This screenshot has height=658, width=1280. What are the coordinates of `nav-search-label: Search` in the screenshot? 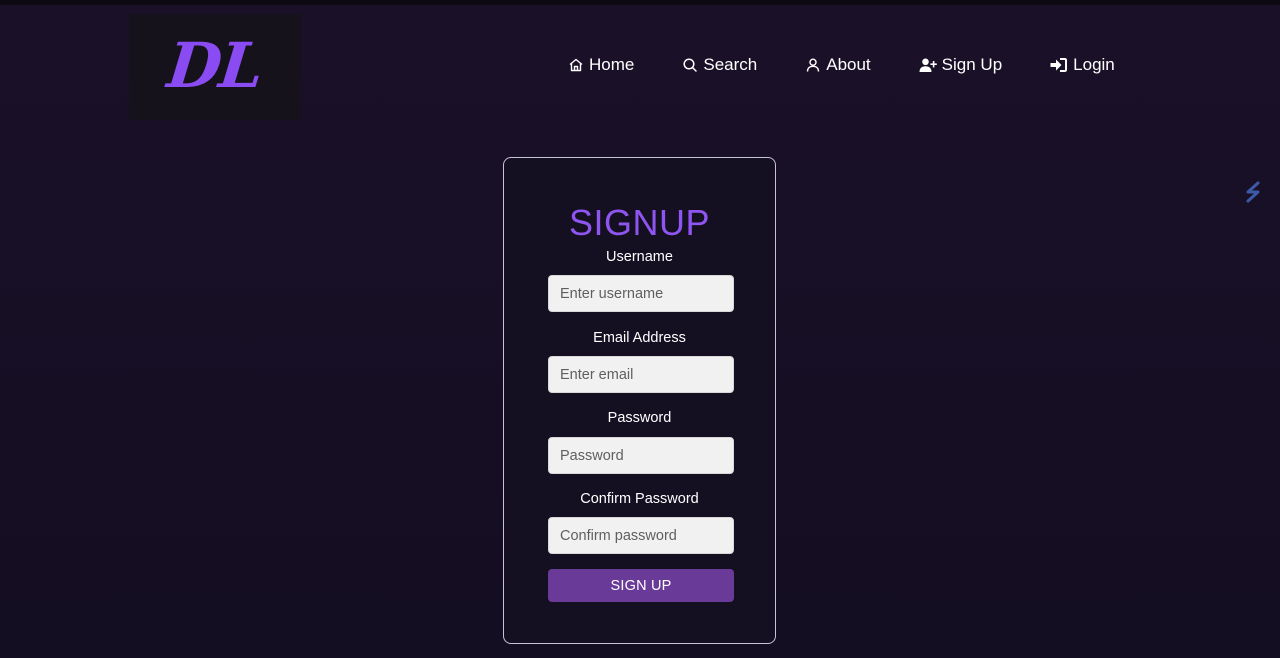 It's located at (730, 64).